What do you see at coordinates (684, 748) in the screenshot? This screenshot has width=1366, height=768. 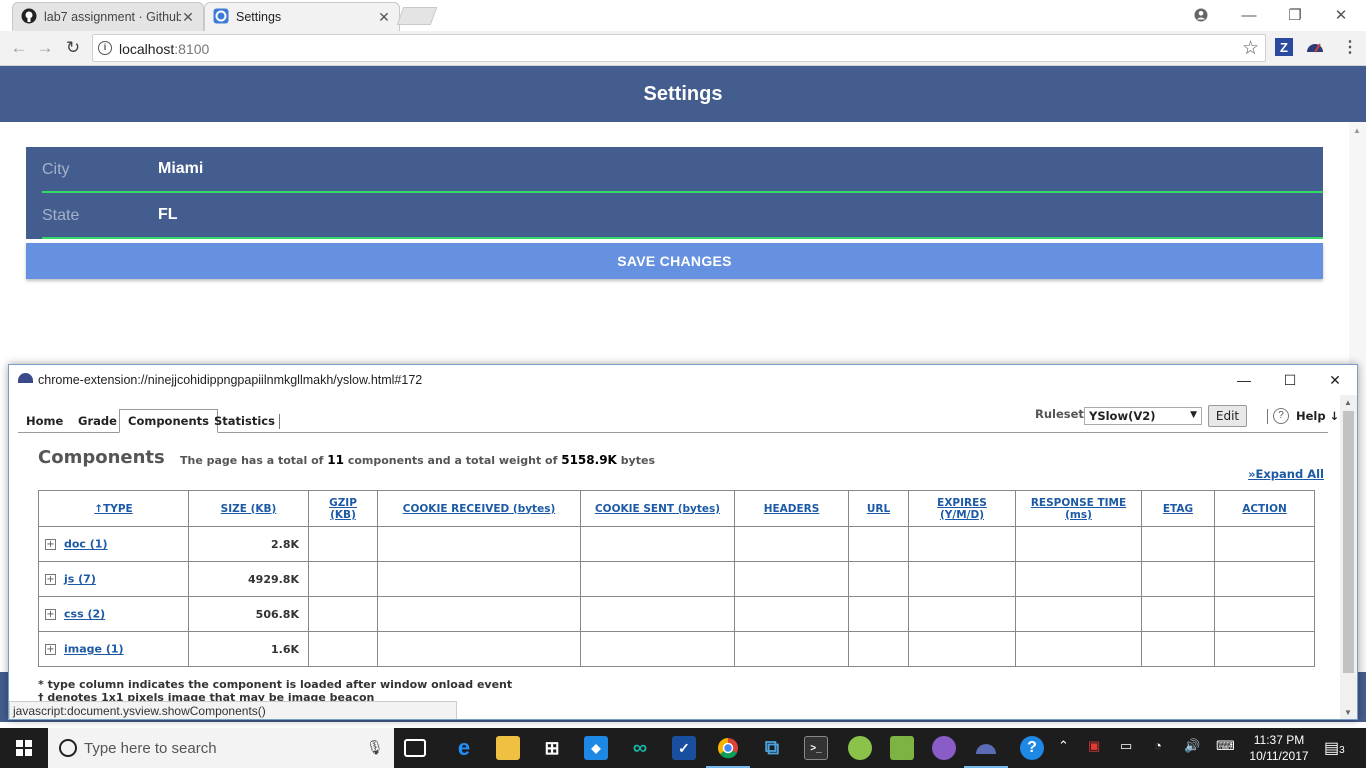 I see `security-shield-icon: ✓` at bounding box center [684, 748].